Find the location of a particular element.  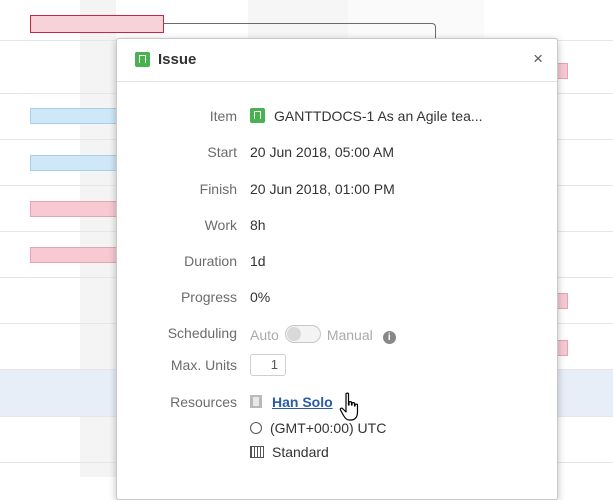

resource-entry: Han Solo is located at coordinates (291, 402).